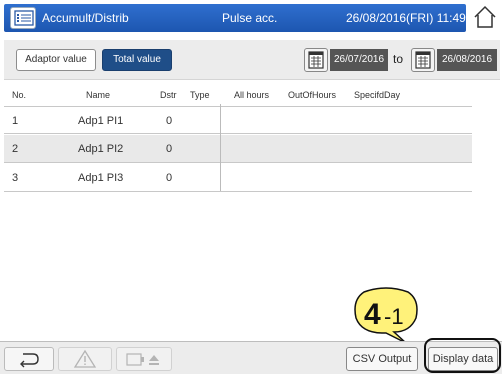 The image size is (502, 374). Describe the element at coordinates (200, 95) in the screenshot. I see `column-header: Type` at that location.